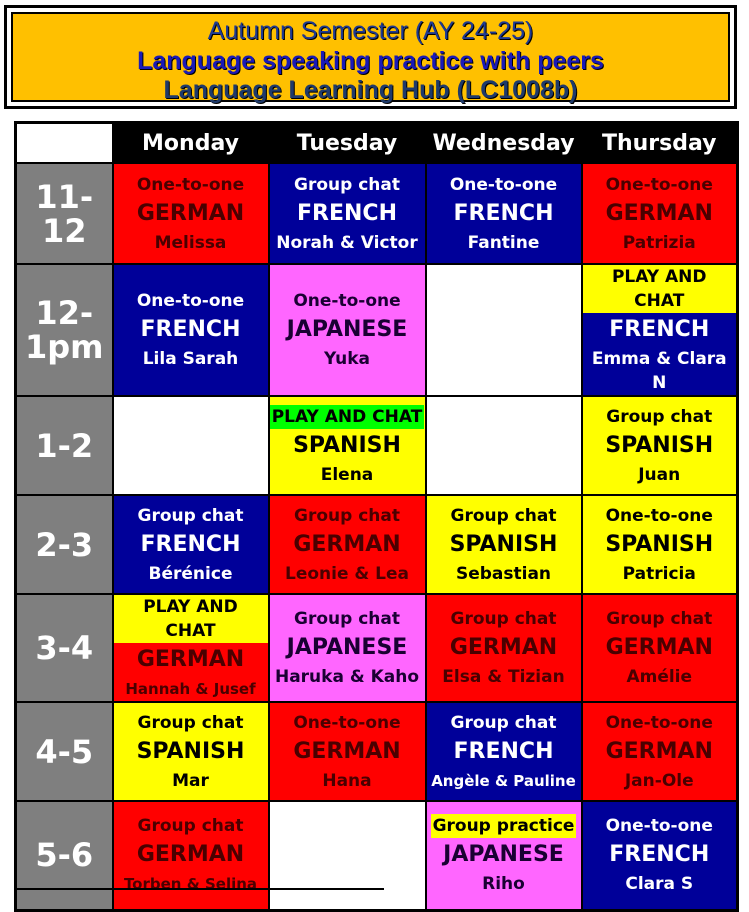 This screenshot has width=749, height=912. What do you see at coordinates (503, 677) in the screenshot?
I see `session-tutor: Elsa & Tizian` at bounding box center [503, 677].